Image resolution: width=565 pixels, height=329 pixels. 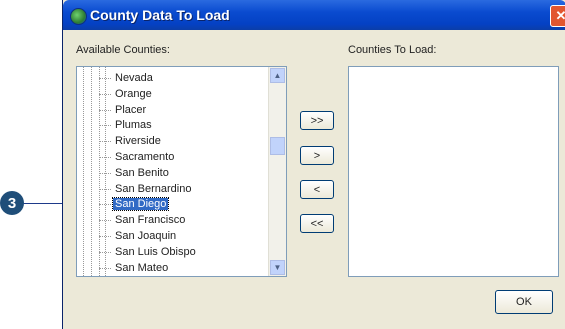 What do you see at coordinates (131, 109) in the screenshot?
I see `county-name: Placer` at bounding box center [131, 109].